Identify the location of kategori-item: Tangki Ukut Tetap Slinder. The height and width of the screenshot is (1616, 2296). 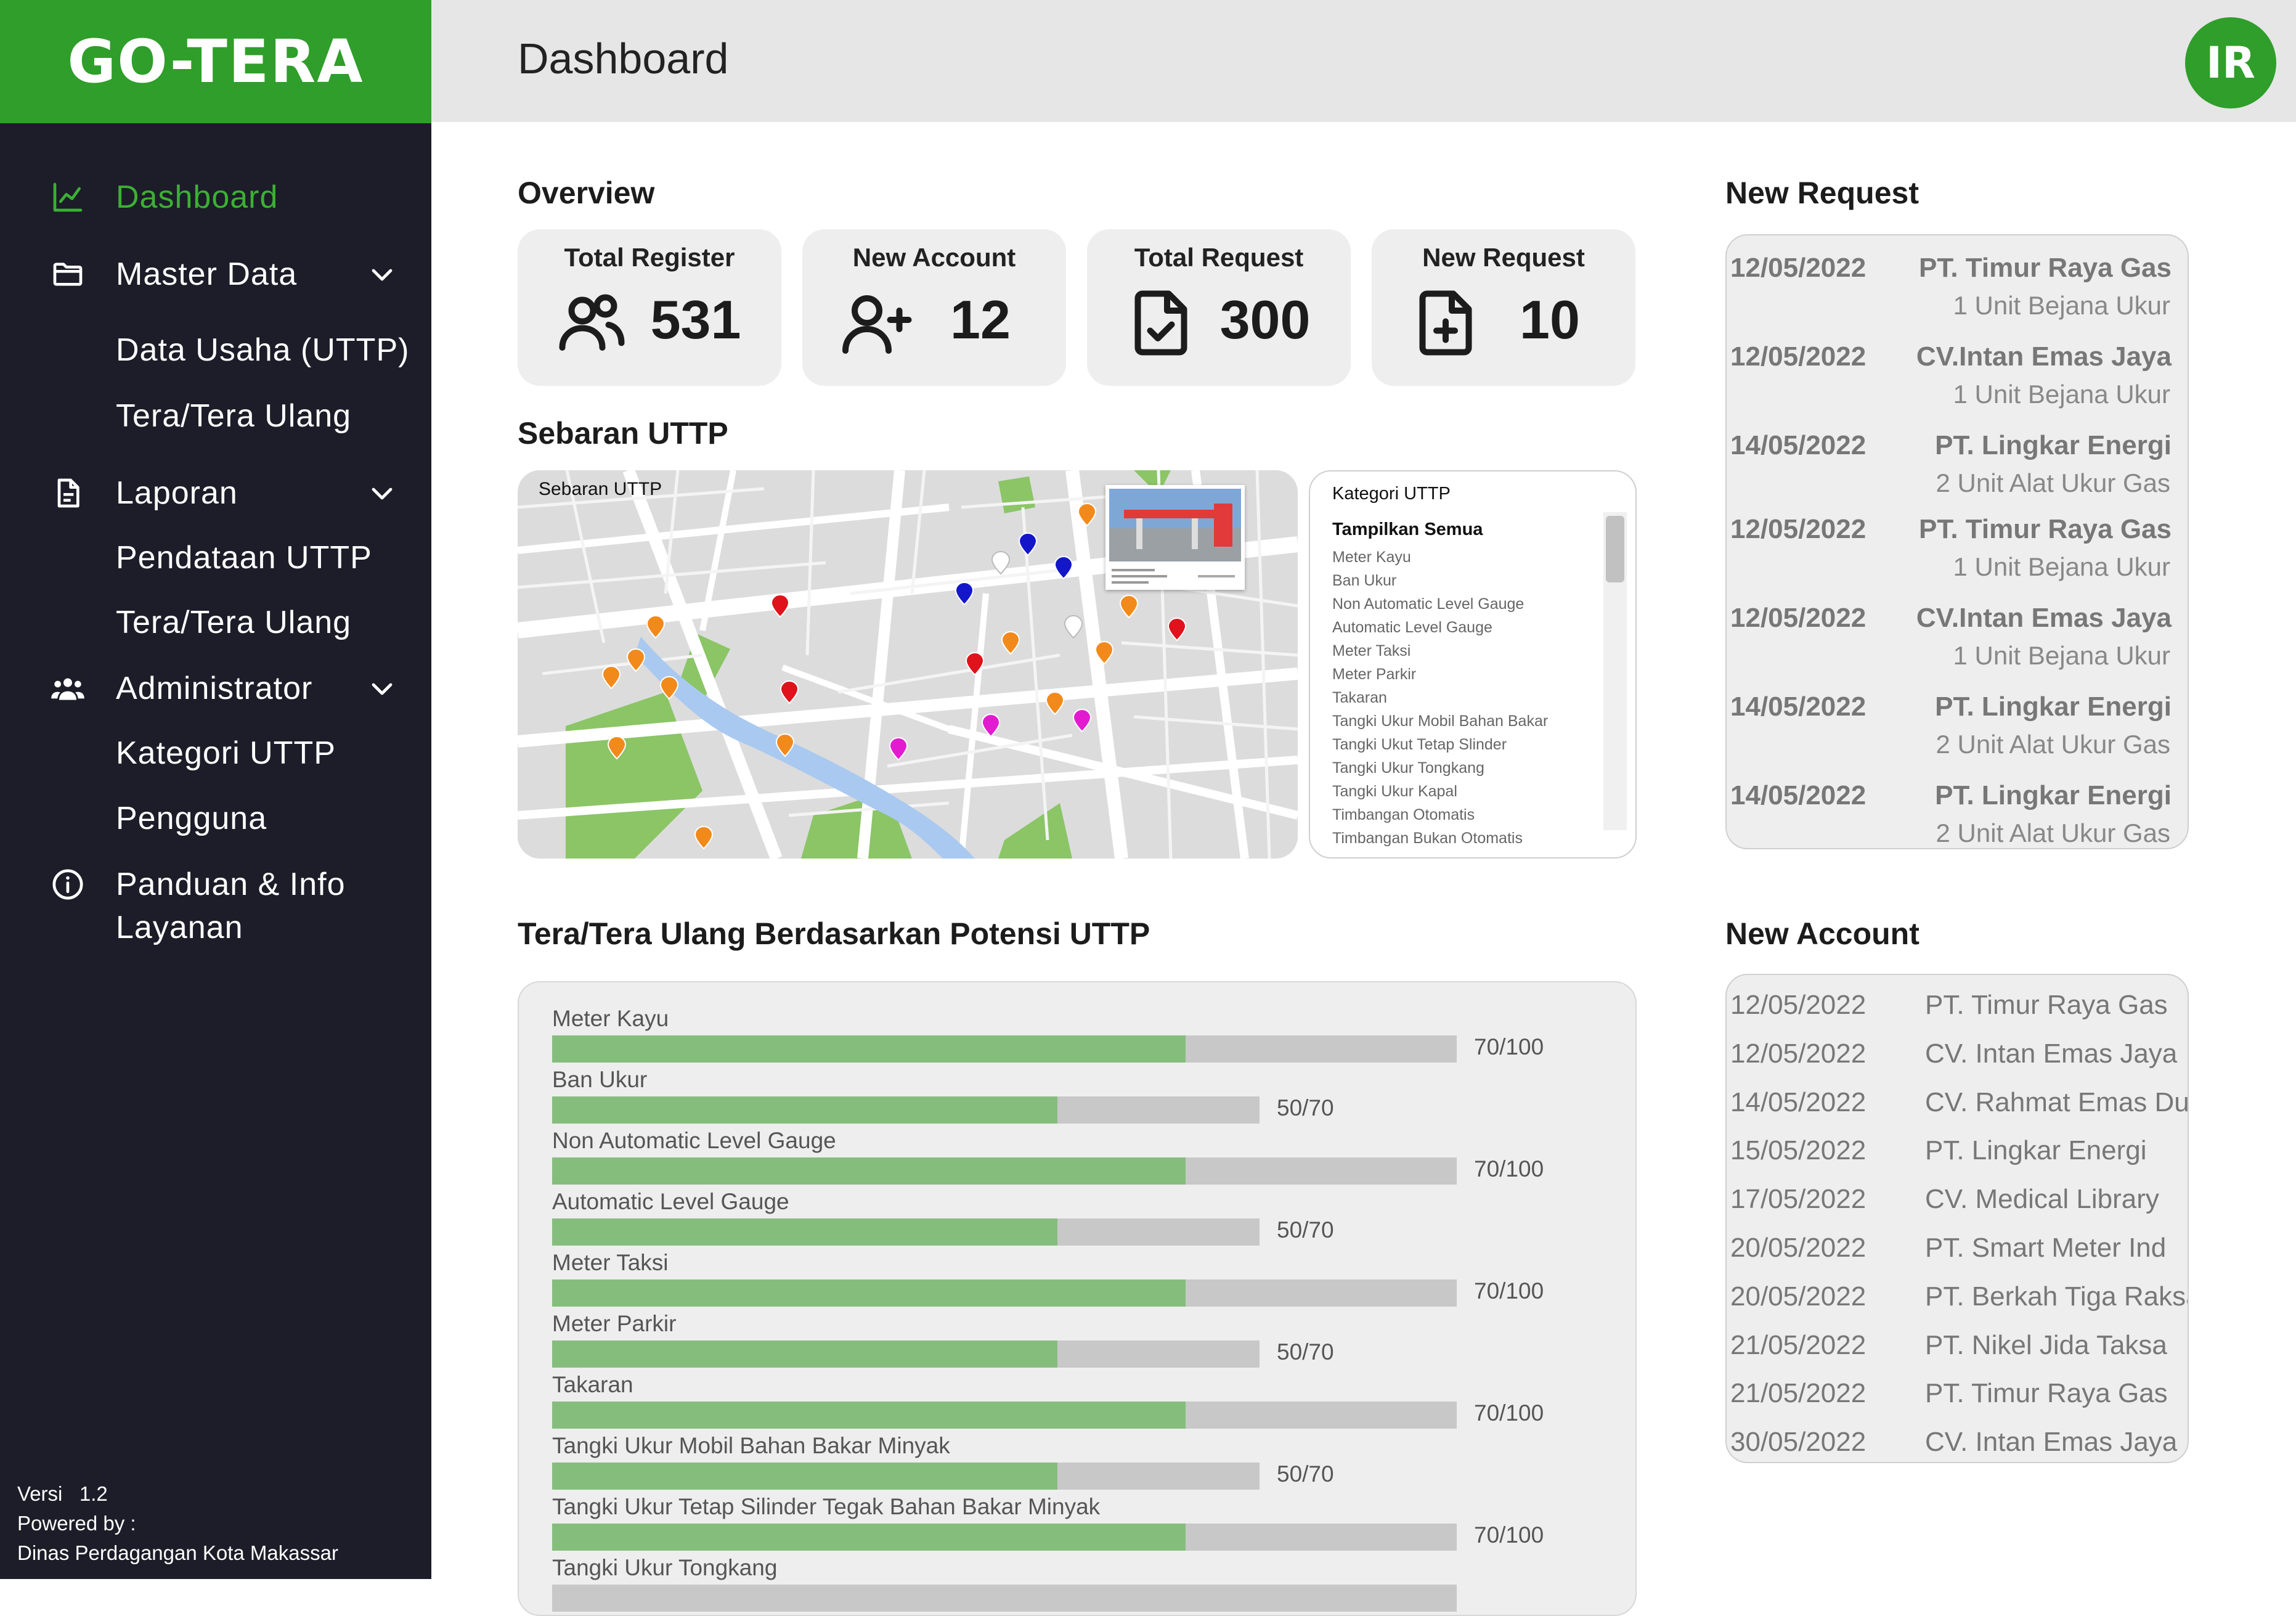
(1440, 745).